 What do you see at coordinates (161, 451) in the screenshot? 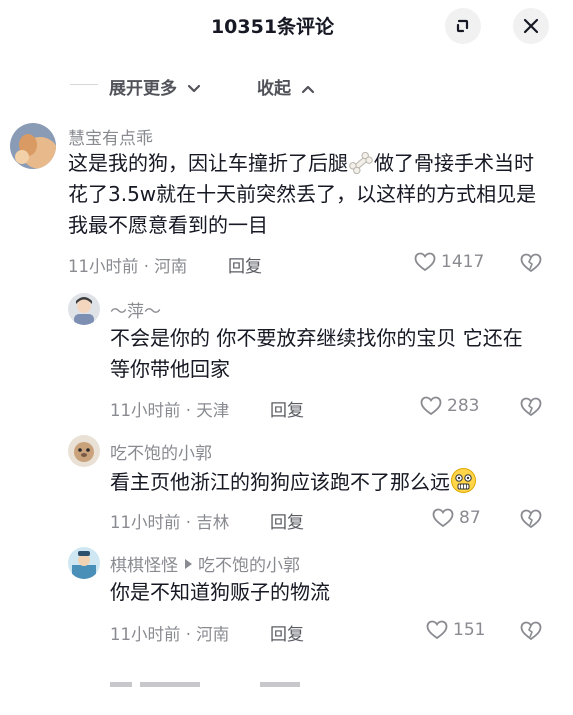
I see `username: 吃不饱的小郭` at bounding box center [161, 451].